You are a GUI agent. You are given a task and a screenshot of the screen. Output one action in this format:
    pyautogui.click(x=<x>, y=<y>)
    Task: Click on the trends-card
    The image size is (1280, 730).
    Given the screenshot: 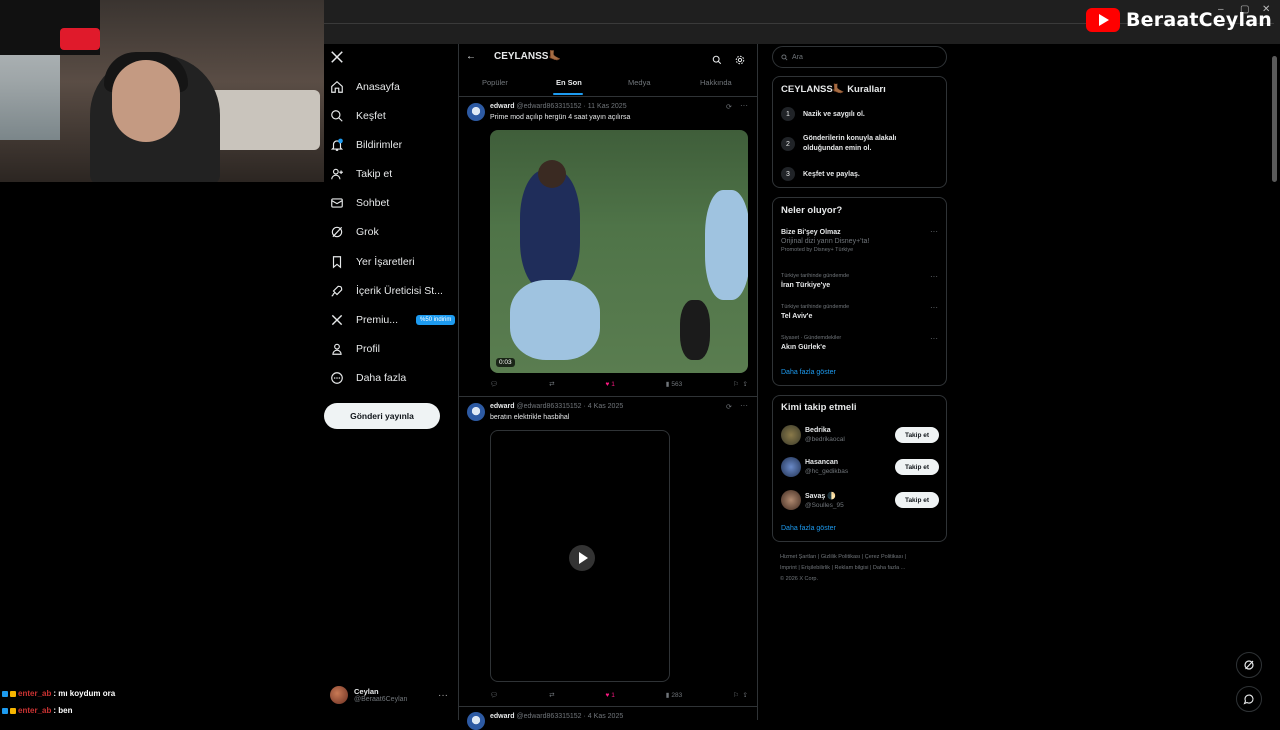 What is the action you would take?
    pyautogui.click(x=859, y=291)
    